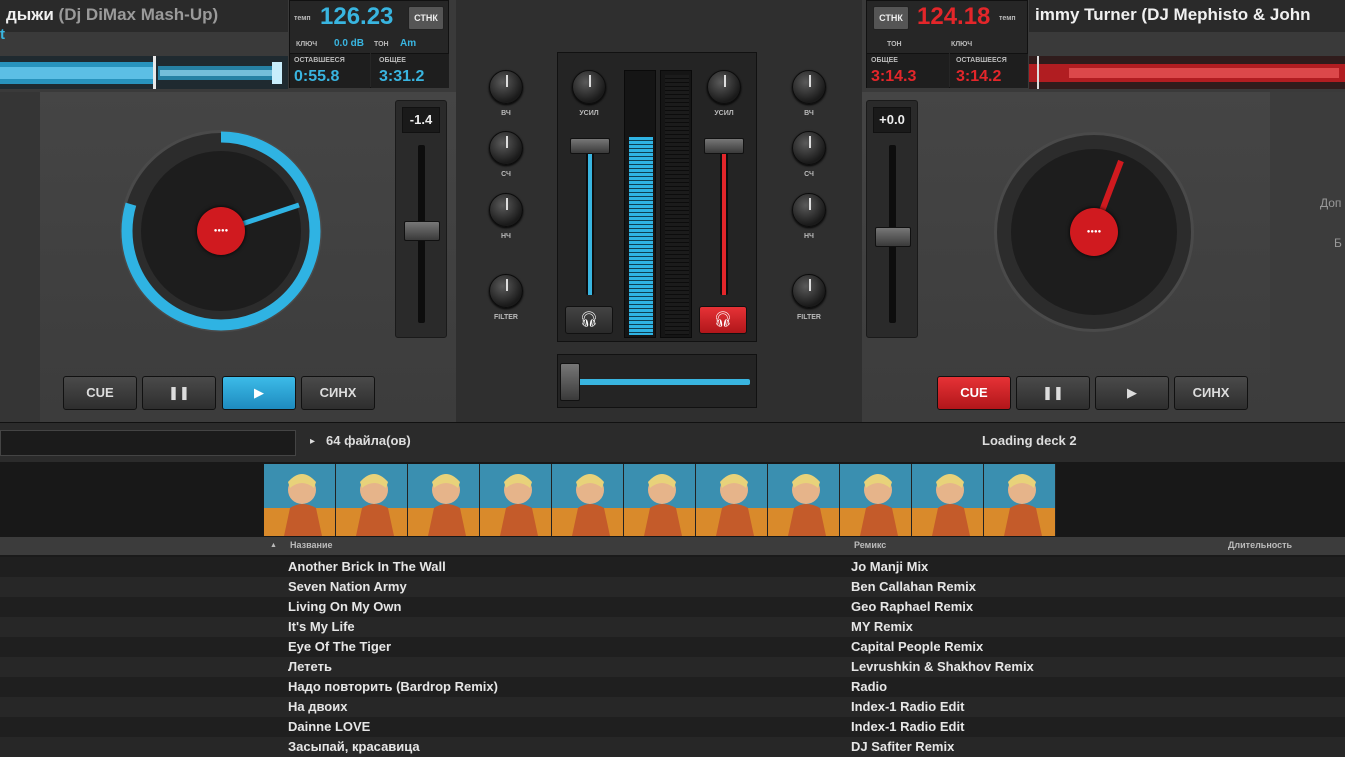 The image size is (1345, 757). I want to click on deck-right-side-panel: Доп Б, so click(1307, 257).